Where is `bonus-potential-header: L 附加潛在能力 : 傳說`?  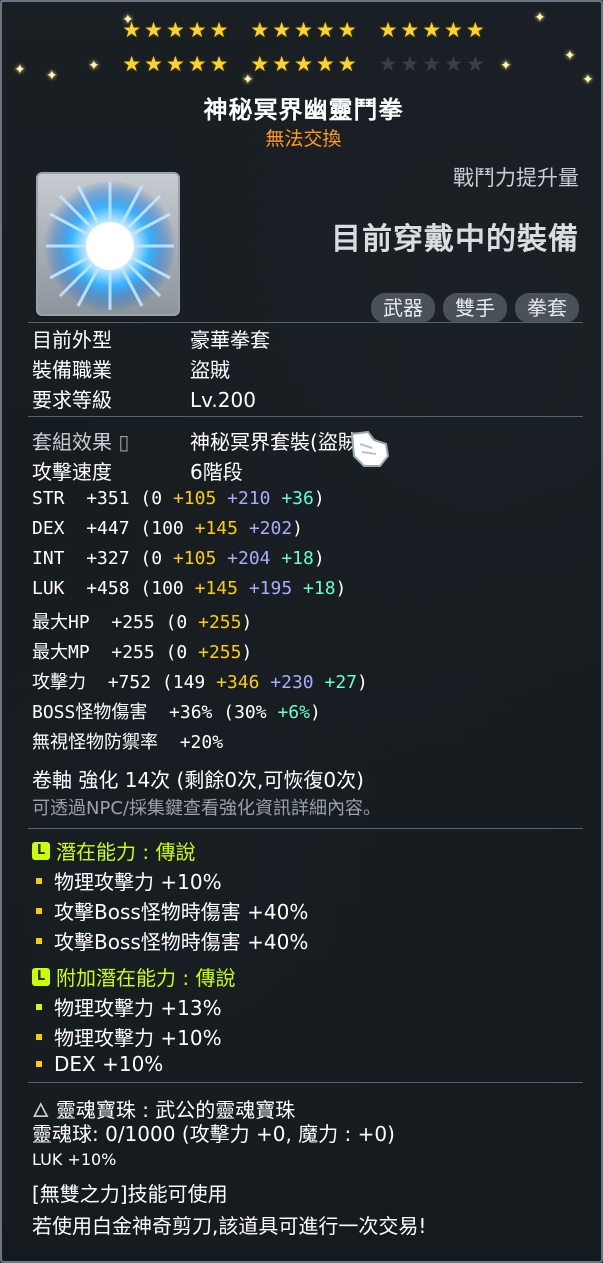
bonus-potential-header: L 附加潛在能力 : 傳說 is located at coordinates (133, 976).